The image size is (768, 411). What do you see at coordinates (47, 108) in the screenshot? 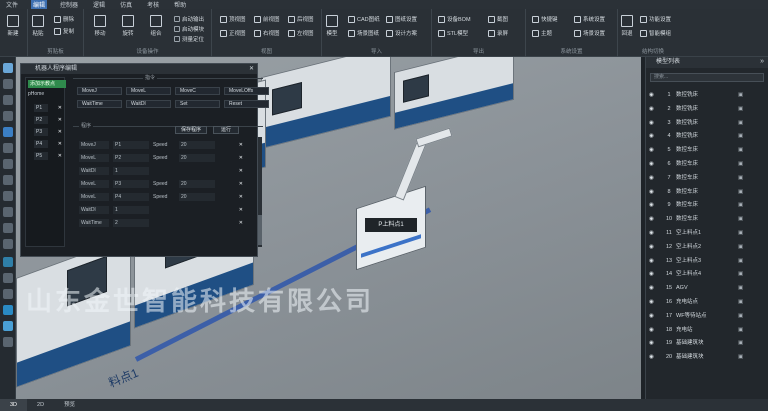
I see `teach-point-row: P1 ✕` at bounding box center [47, 108].